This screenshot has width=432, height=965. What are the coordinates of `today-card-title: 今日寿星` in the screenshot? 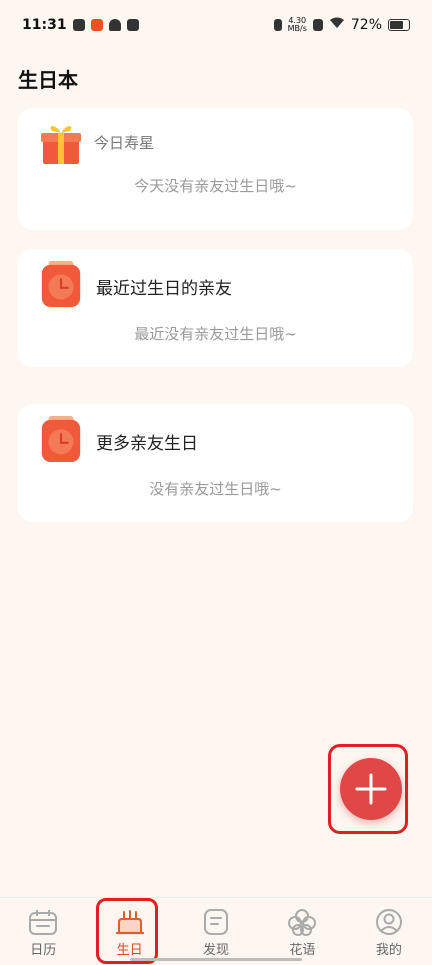 It's located at (124, 143).